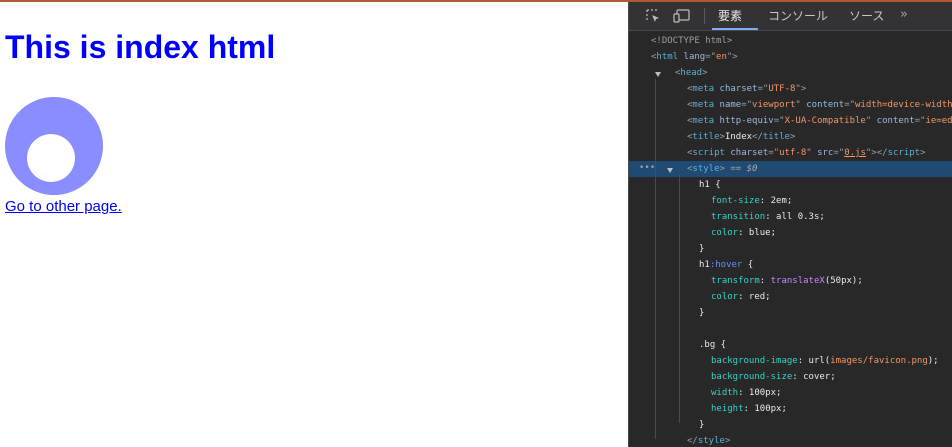 The width and height of the screenshot is (952, 447). I want to click on code-token: transform, so click(735, 281).